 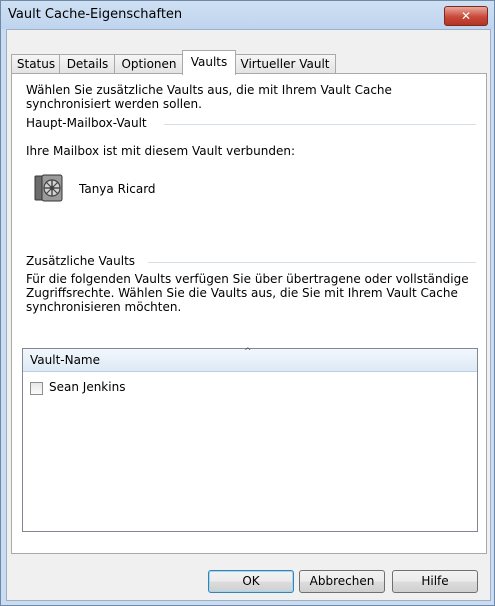 I want to click on tab-status: Status, so click(x=36, y=64).